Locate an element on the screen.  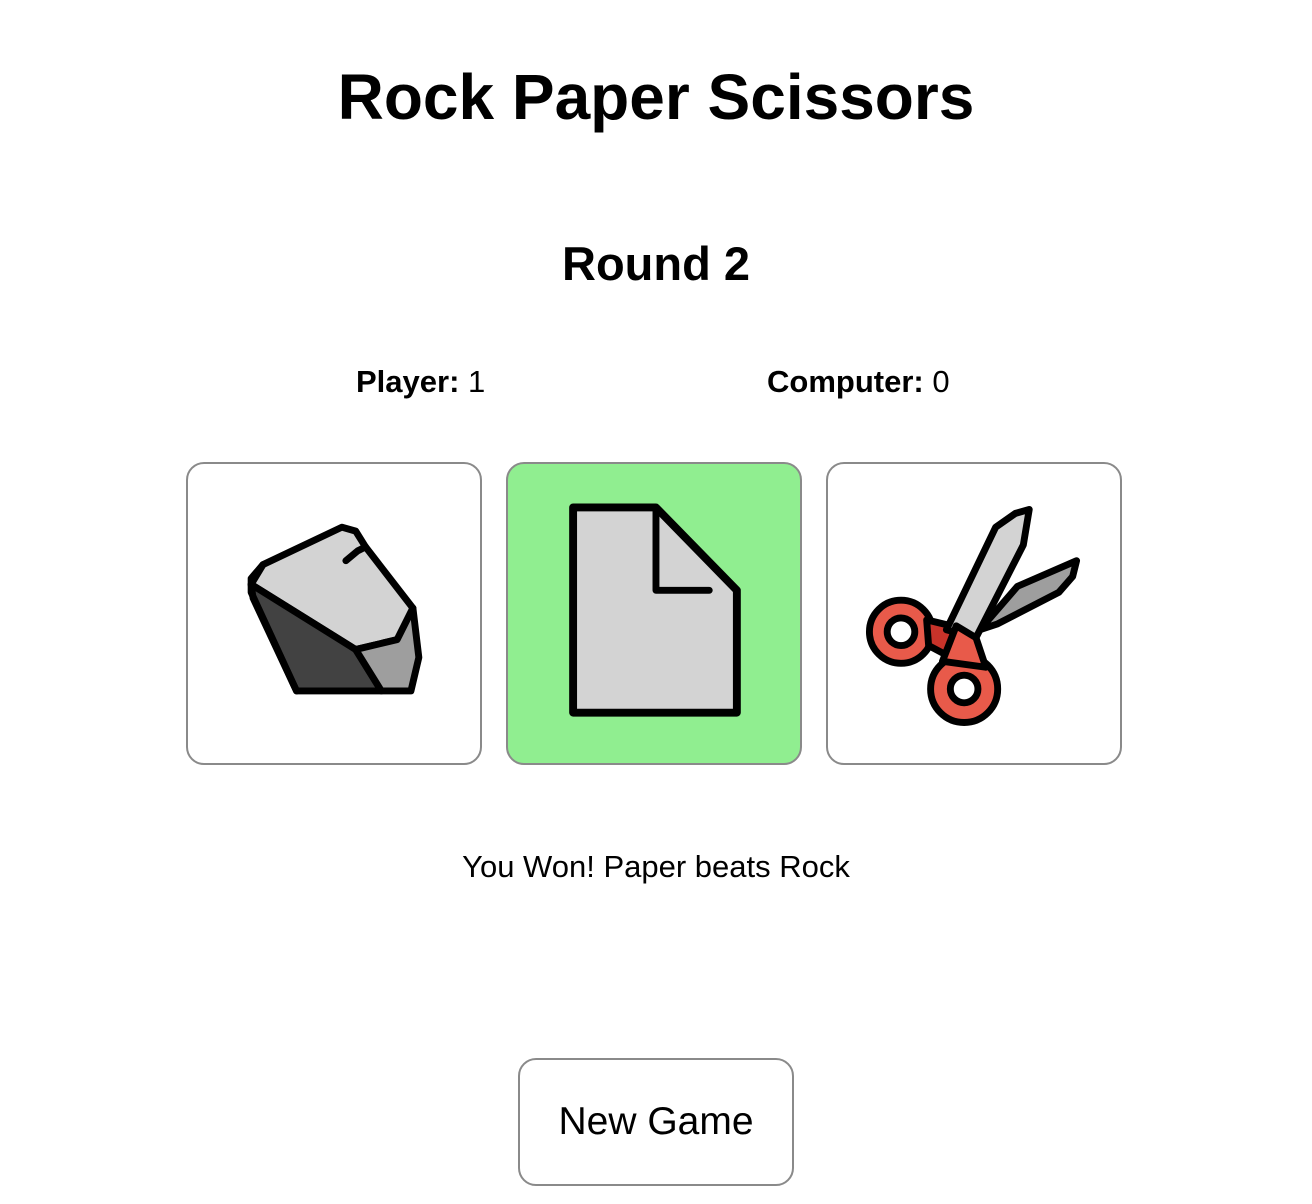
scissors-icon is located at coordinates (973, 615).